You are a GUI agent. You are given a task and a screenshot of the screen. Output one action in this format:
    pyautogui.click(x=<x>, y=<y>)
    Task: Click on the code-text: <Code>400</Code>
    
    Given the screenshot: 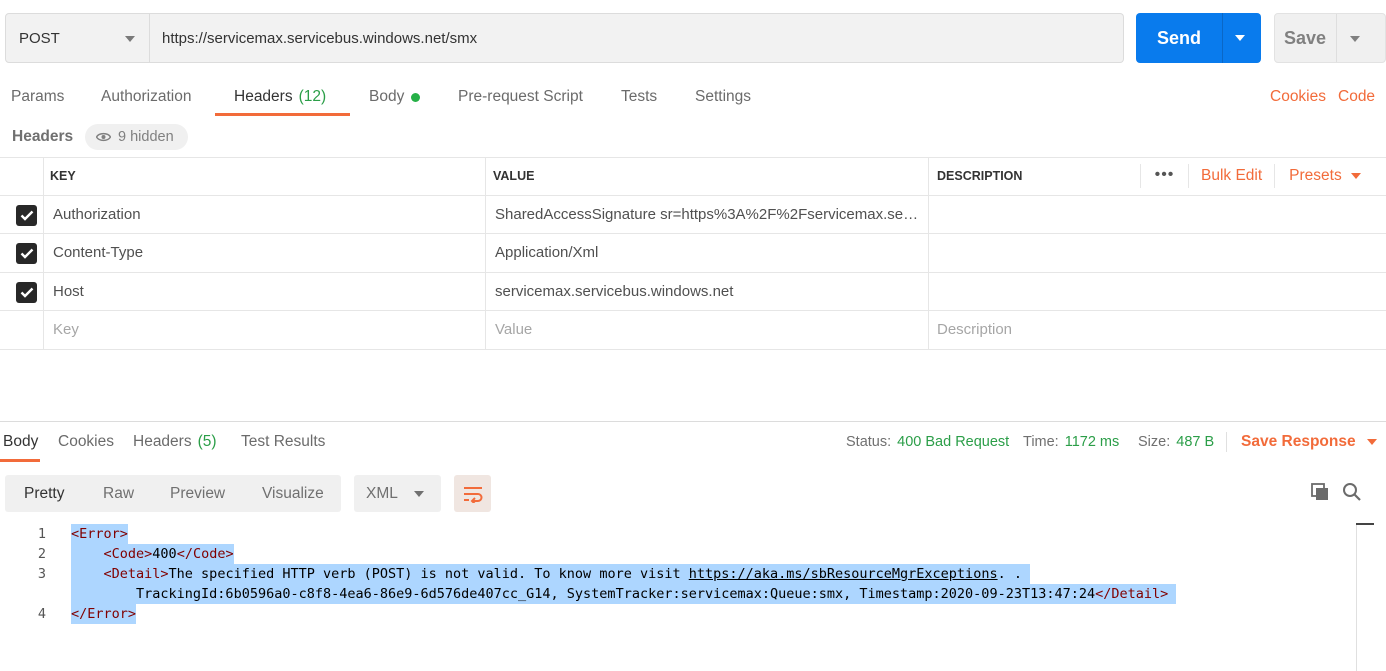 What is the action you would take?
    pyautogui.click(x=152, y=554)
    